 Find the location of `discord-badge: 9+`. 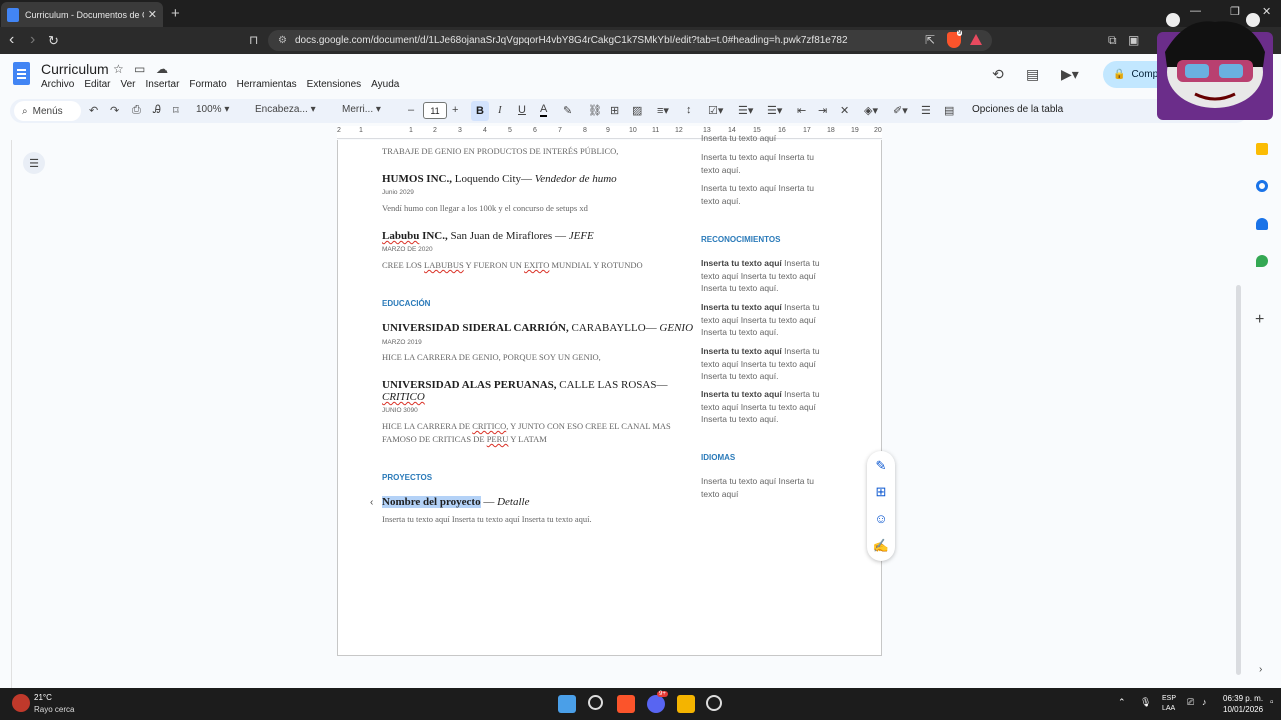

discord-badge: 9+ is located at coordinates (662, 694).